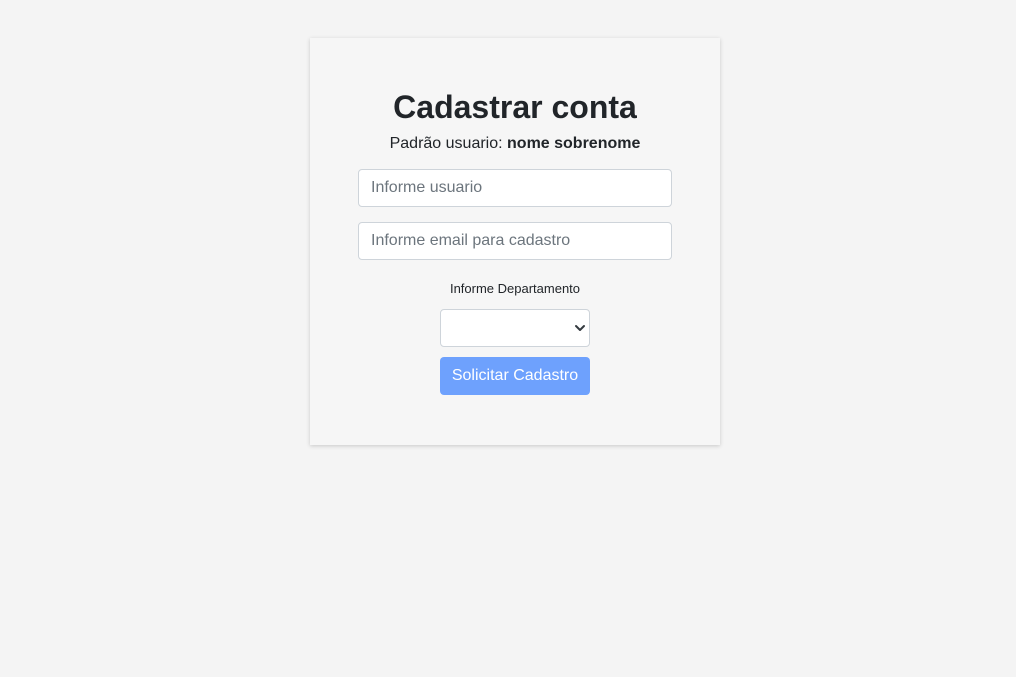 The image size is (1016, 677). I want to click on department-select, so click(515, 328).